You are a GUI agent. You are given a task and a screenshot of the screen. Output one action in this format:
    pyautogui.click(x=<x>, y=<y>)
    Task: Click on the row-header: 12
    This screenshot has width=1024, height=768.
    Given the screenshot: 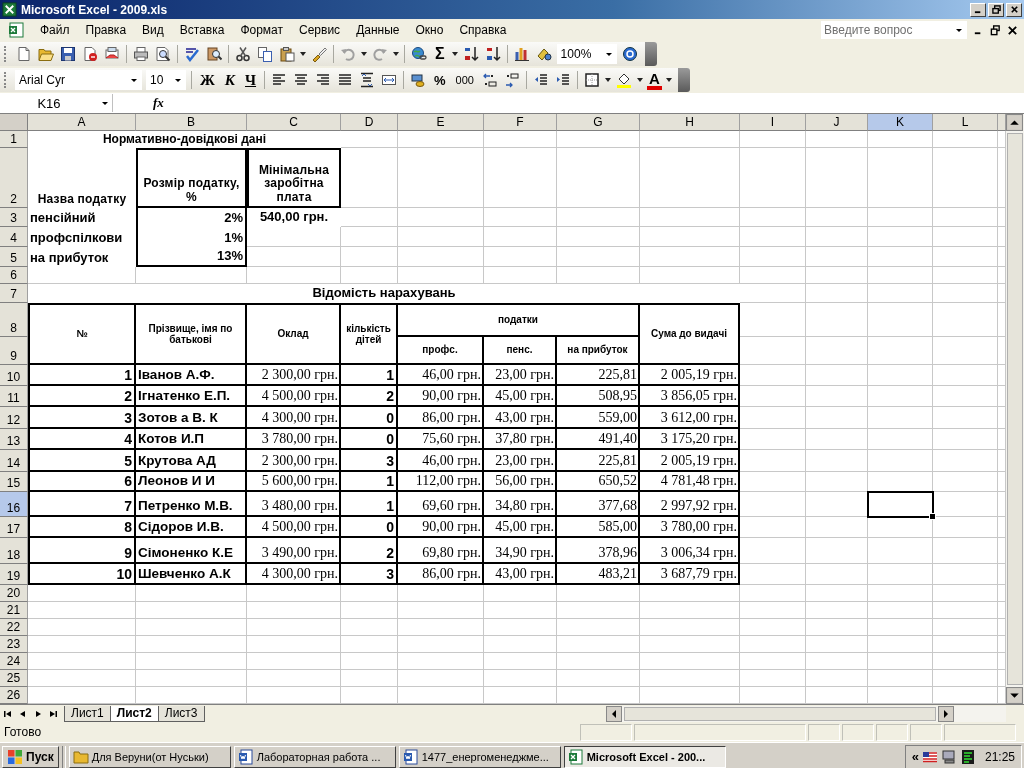 What is the action you would take?
    pyautogui.click(x=14, y=418)
    